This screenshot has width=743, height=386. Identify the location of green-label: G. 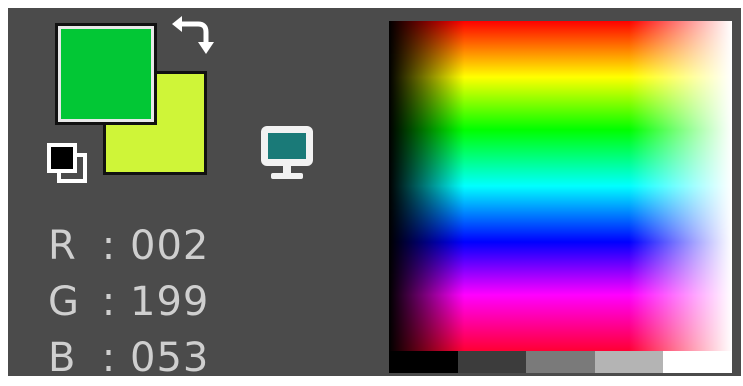
(64, 302).